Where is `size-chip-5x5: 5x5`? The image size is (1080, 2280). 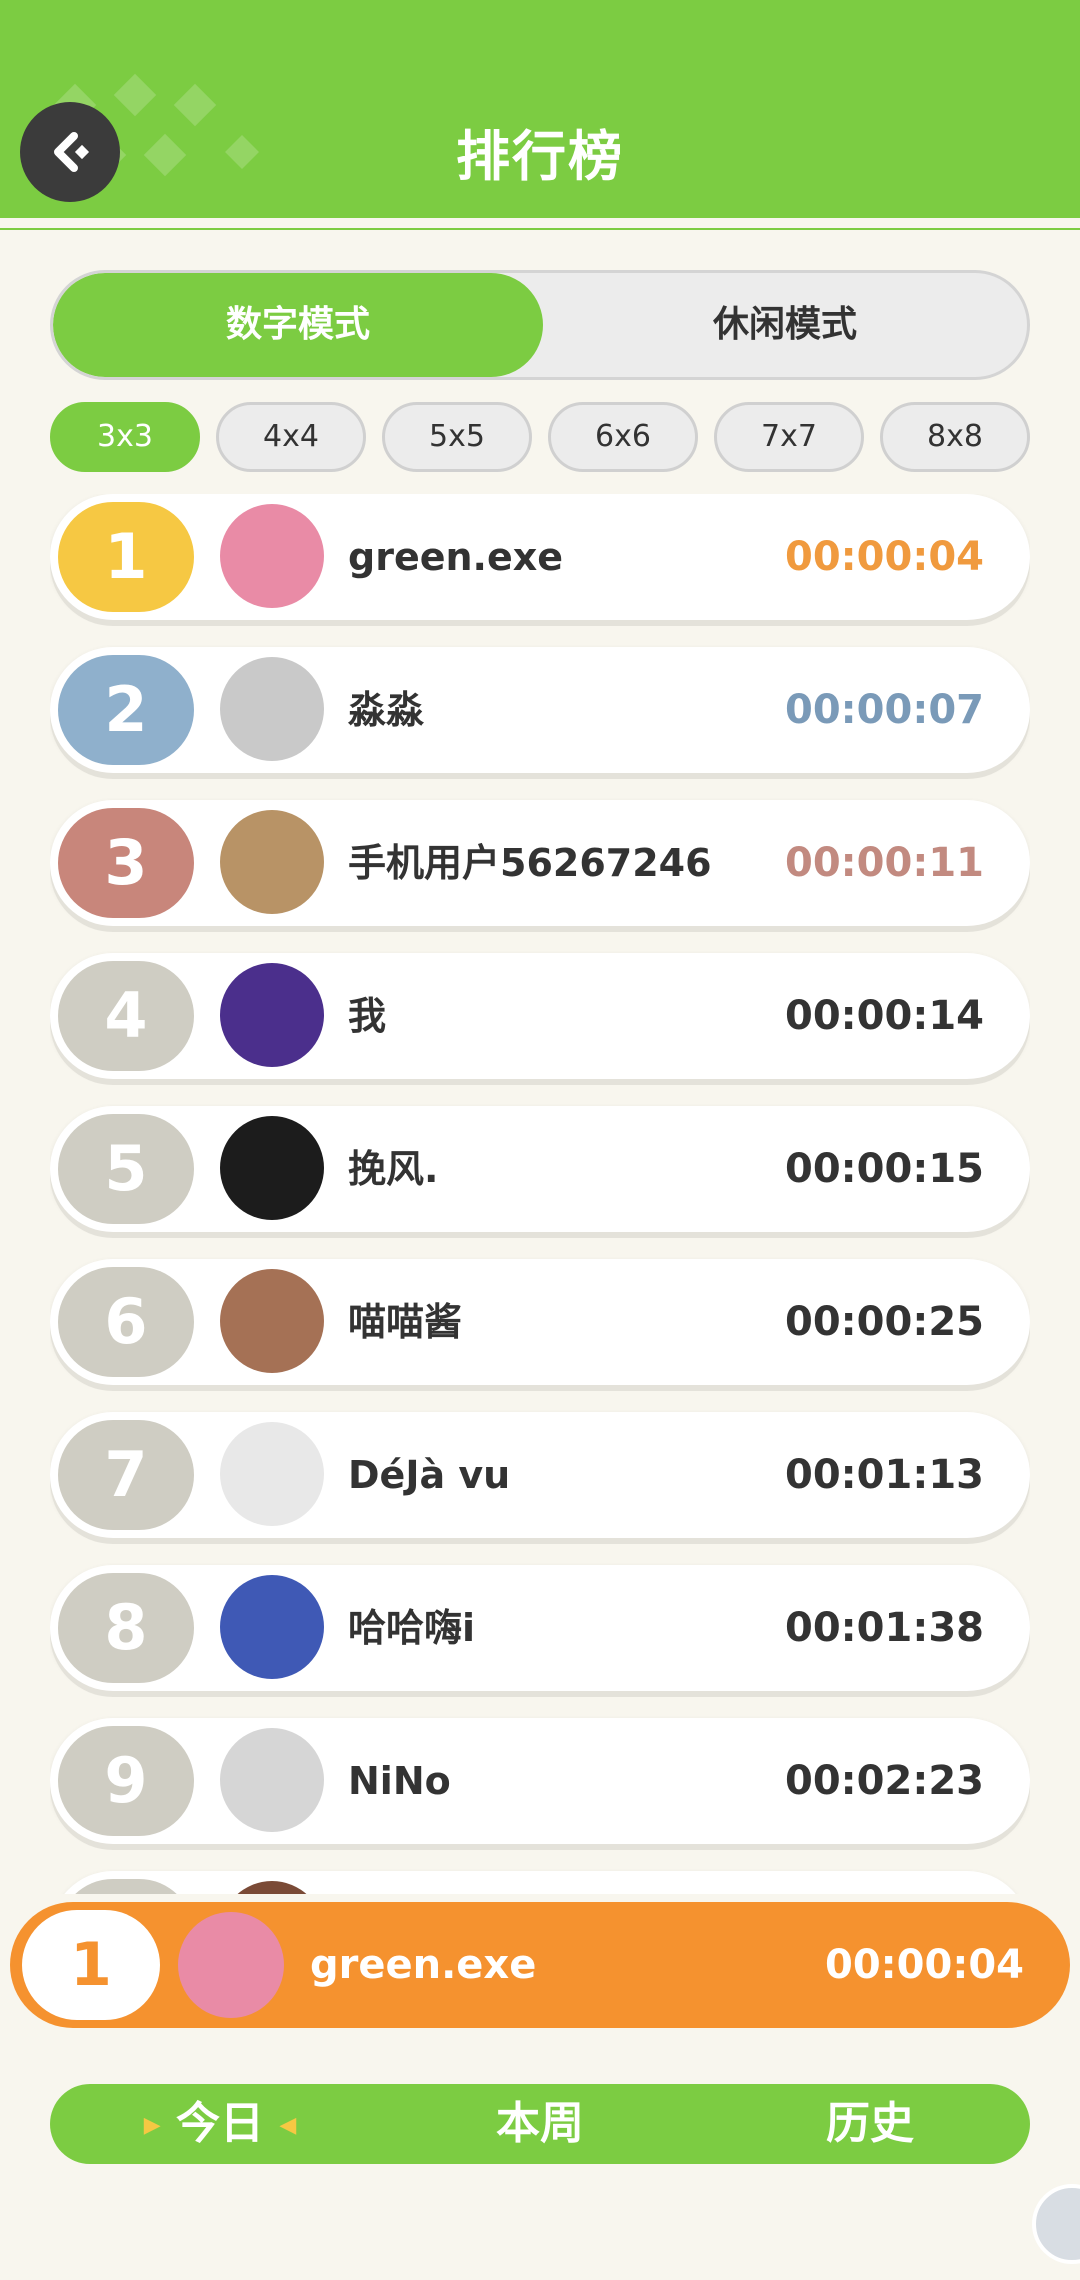
size-chip-5x5: 5x5 is located at coordinates (457, 437).